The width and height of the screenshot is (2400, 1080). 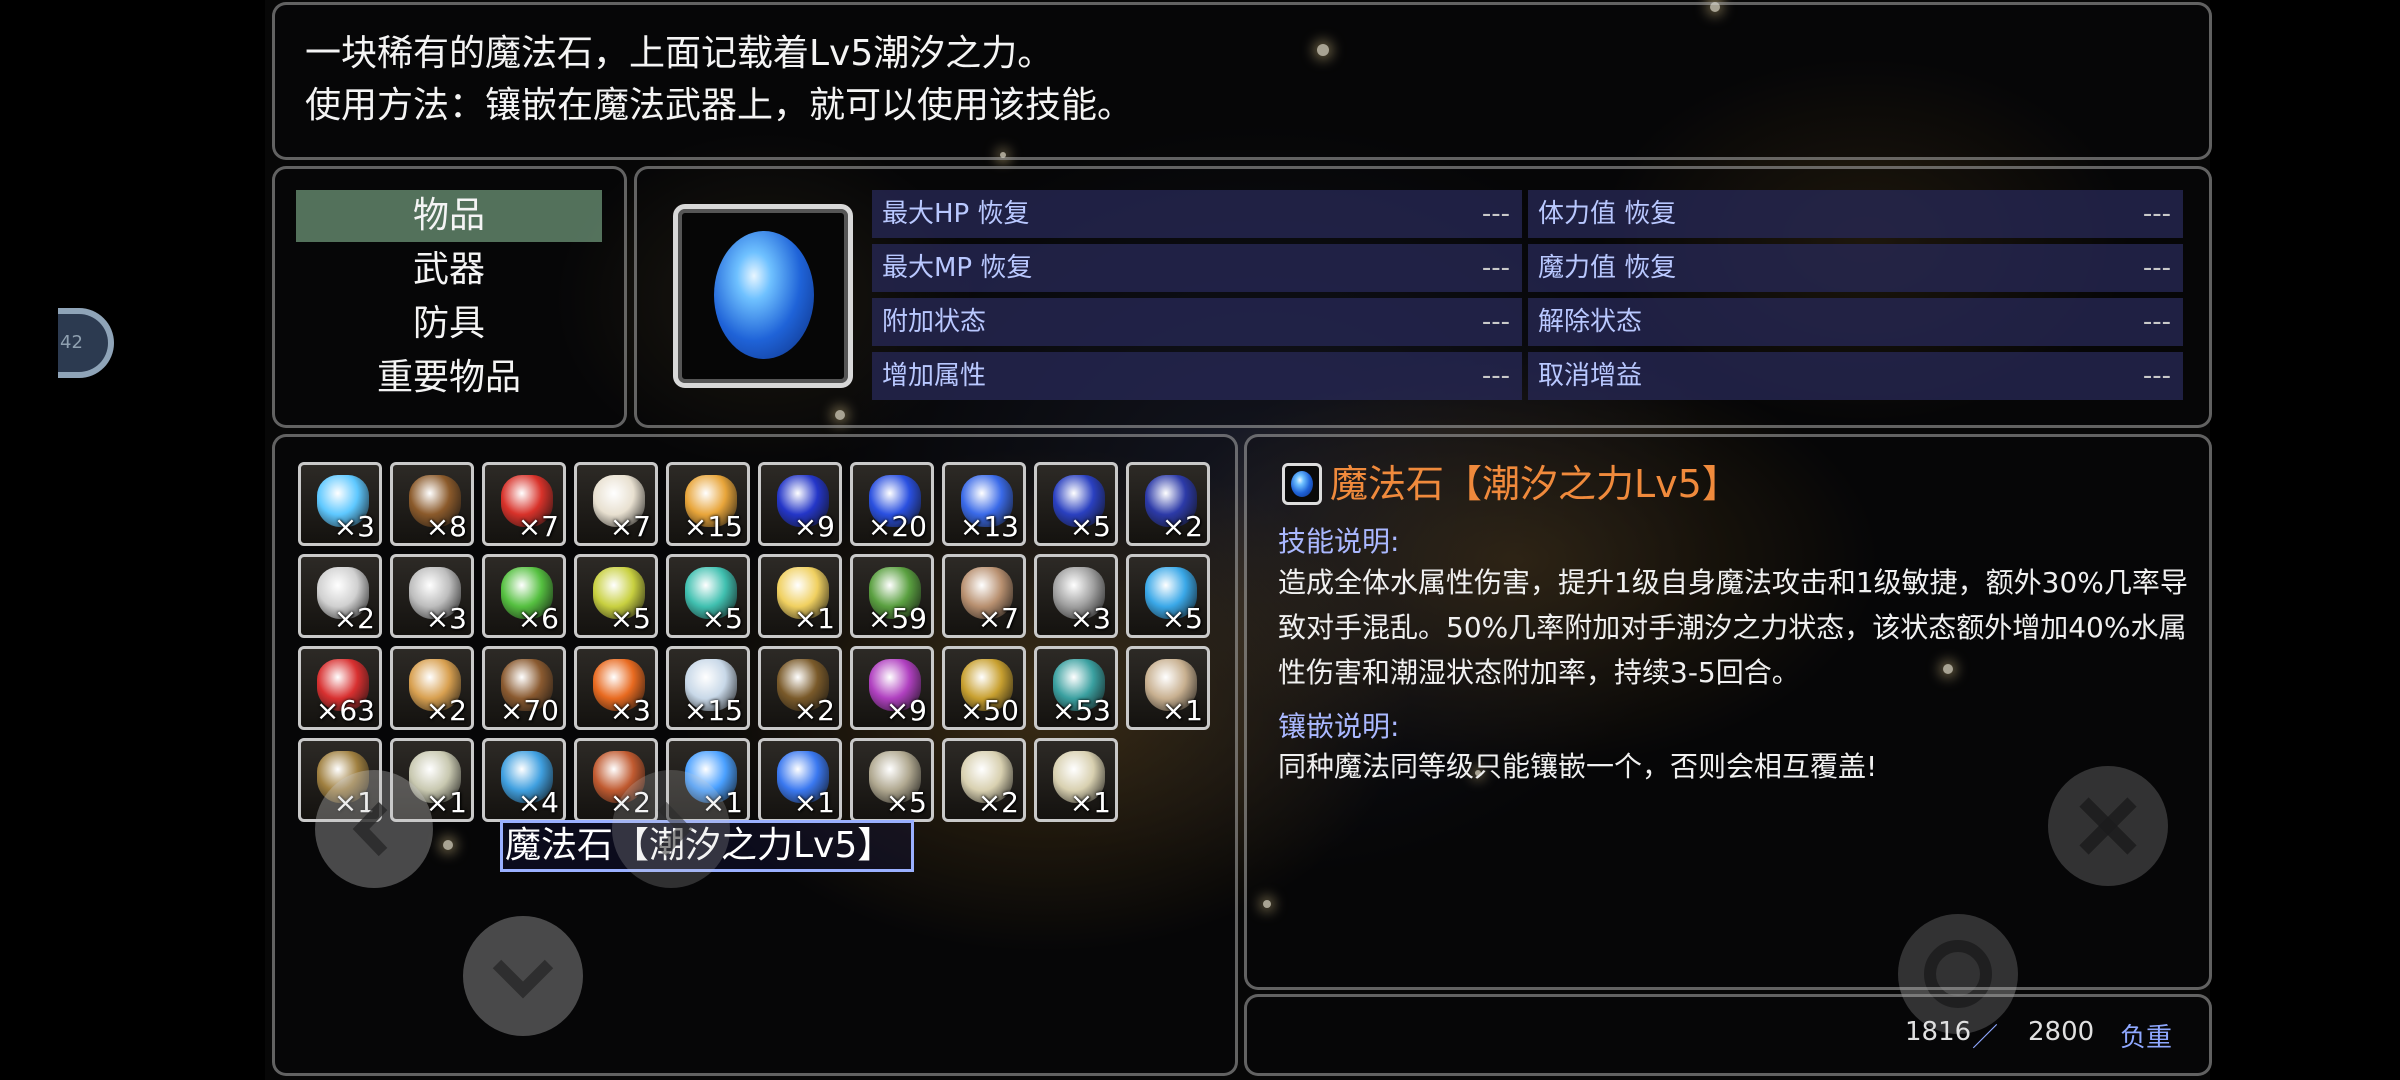 What do you see at coordinates (897, 618) in the screenshot?
I see `item-count: ×59` at bounding box center [897, 618].